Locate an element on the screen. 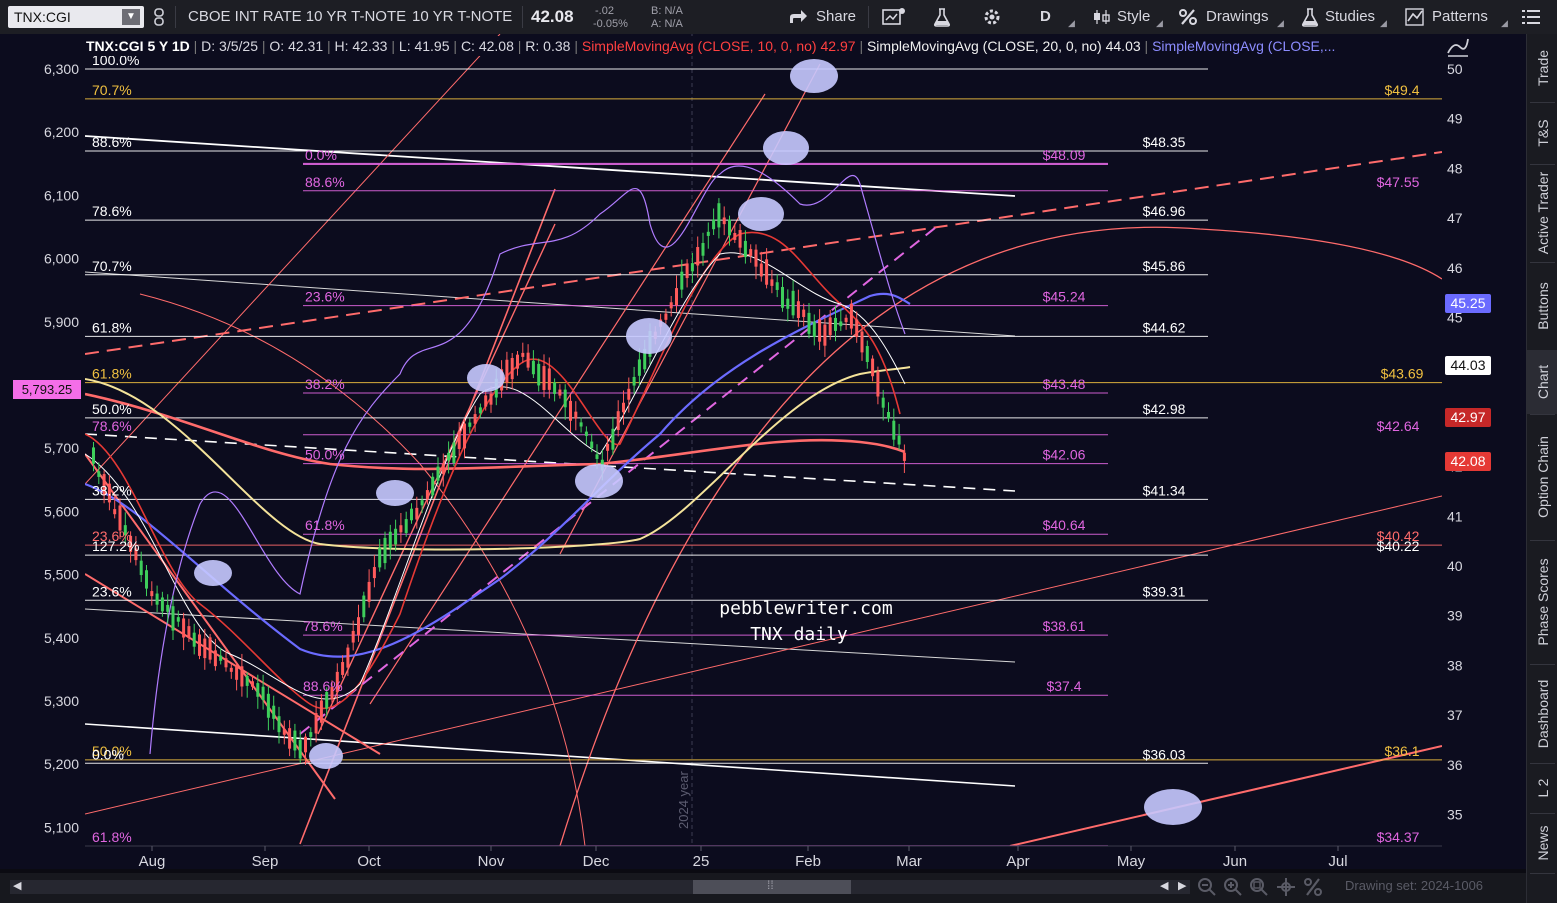 This screenshot has height=903, width=1557. scroll-right-icon: ▶ is located at coordinates (1182, 885).